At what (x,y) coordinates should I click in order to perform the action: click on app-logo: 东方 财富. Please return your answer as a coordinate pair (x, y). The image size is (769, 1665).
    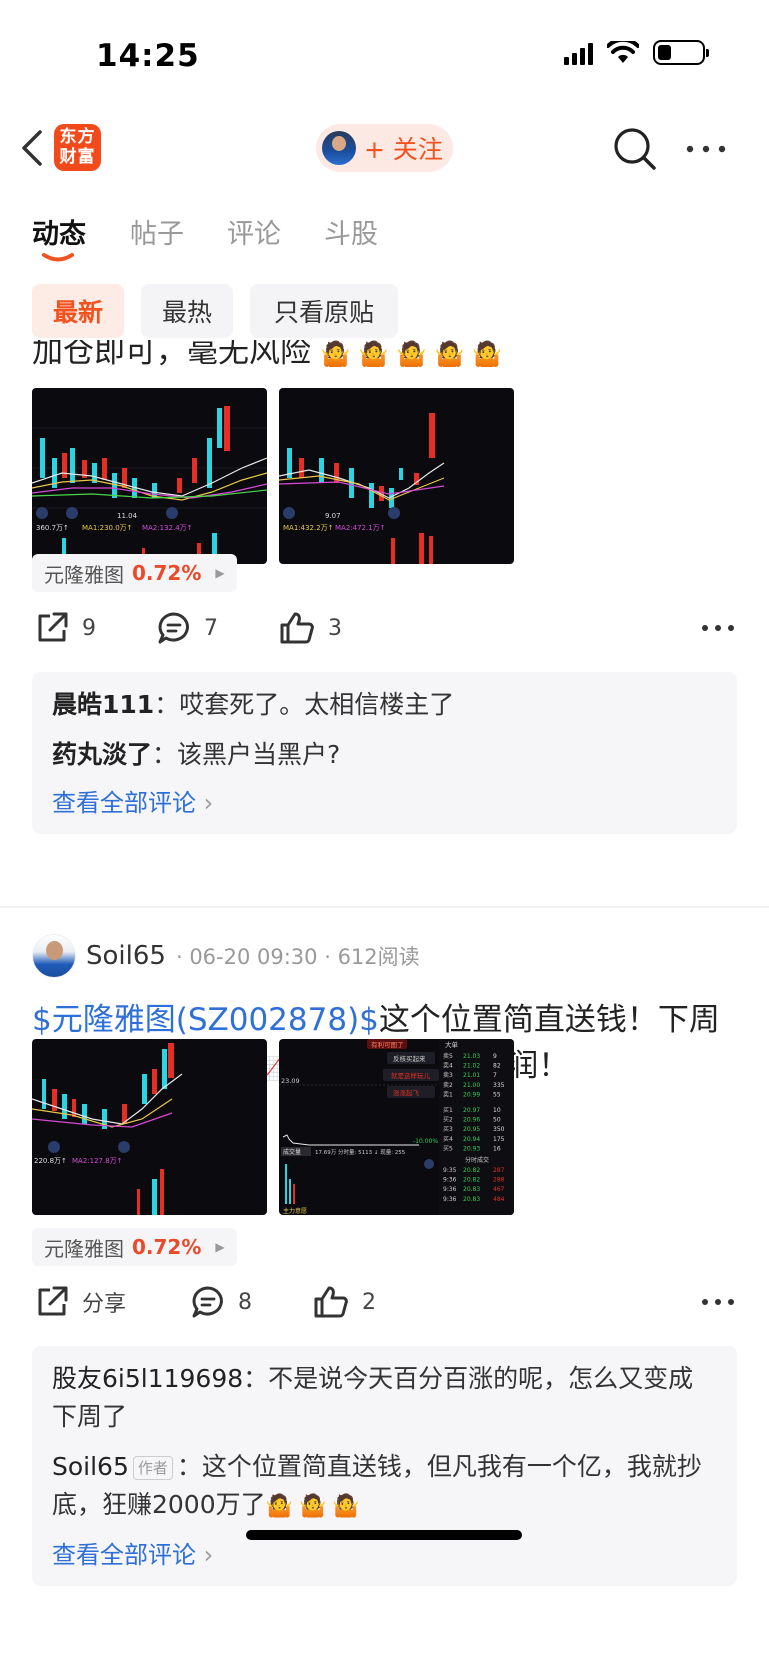
    Looking at the image, I should click on (77, 147).